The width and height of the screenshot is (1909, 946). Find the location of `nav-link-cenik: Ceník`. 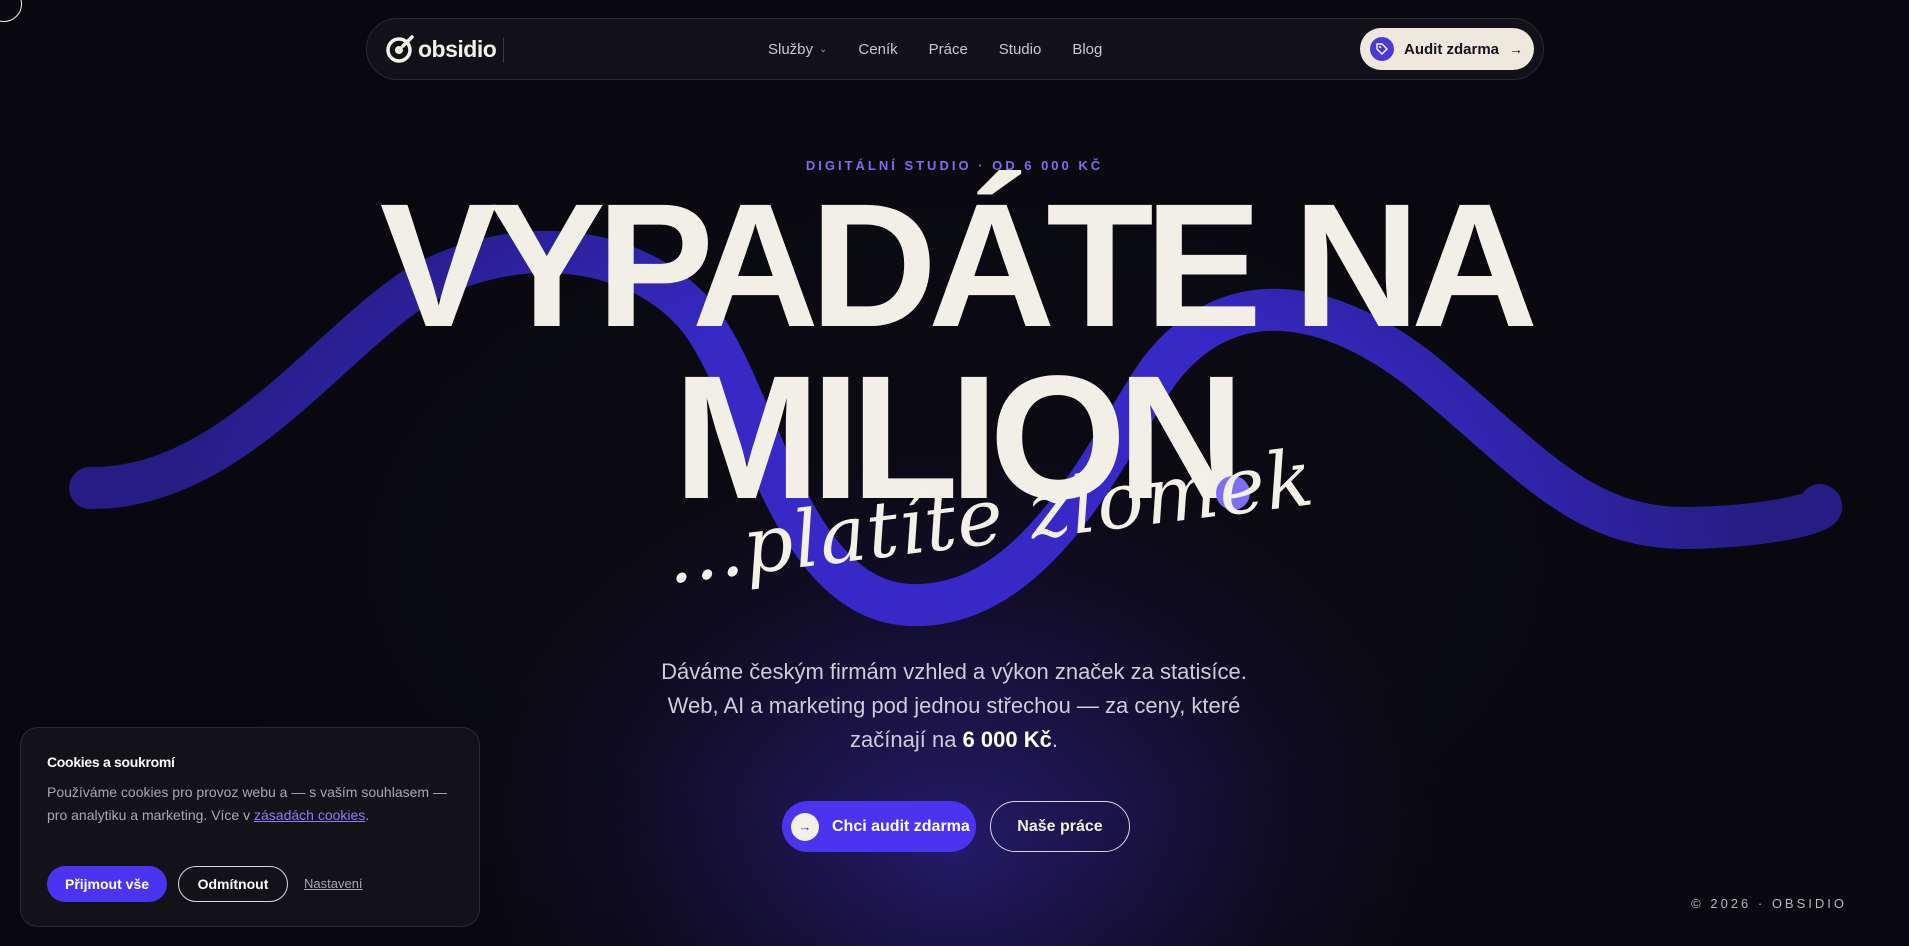

nav-link-cenik: Ceník is located at coordinates (877, 49).